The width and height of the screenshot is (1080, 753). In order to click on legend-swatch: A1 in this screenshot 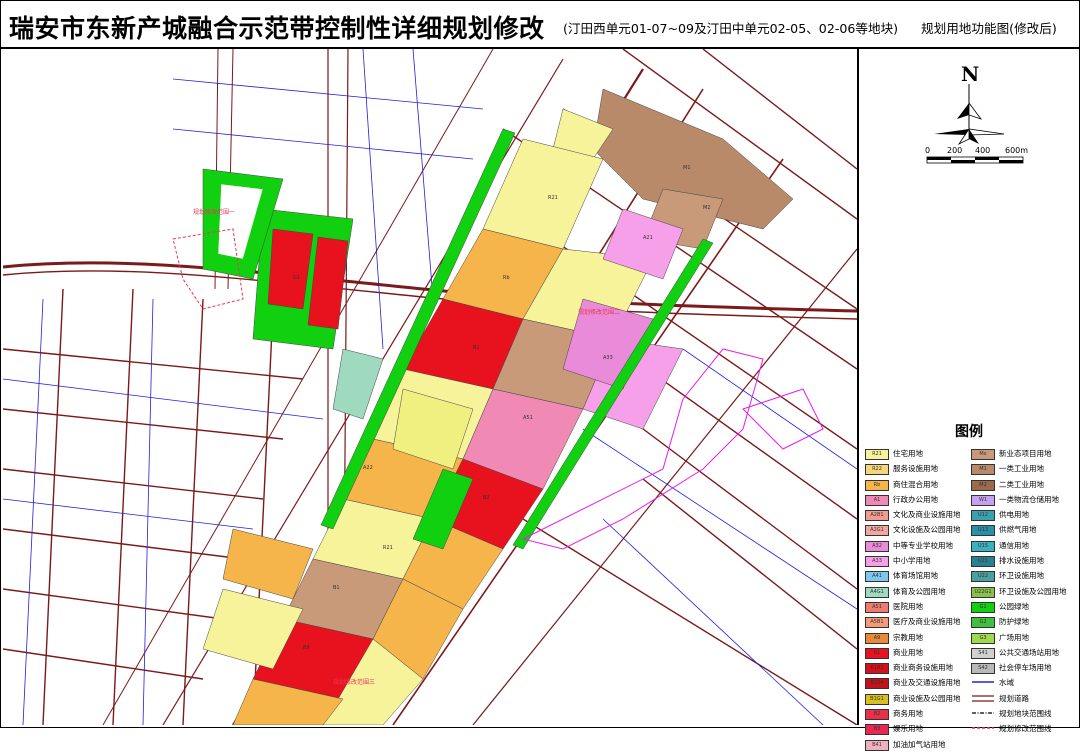, I will do `click(877, 500)`.